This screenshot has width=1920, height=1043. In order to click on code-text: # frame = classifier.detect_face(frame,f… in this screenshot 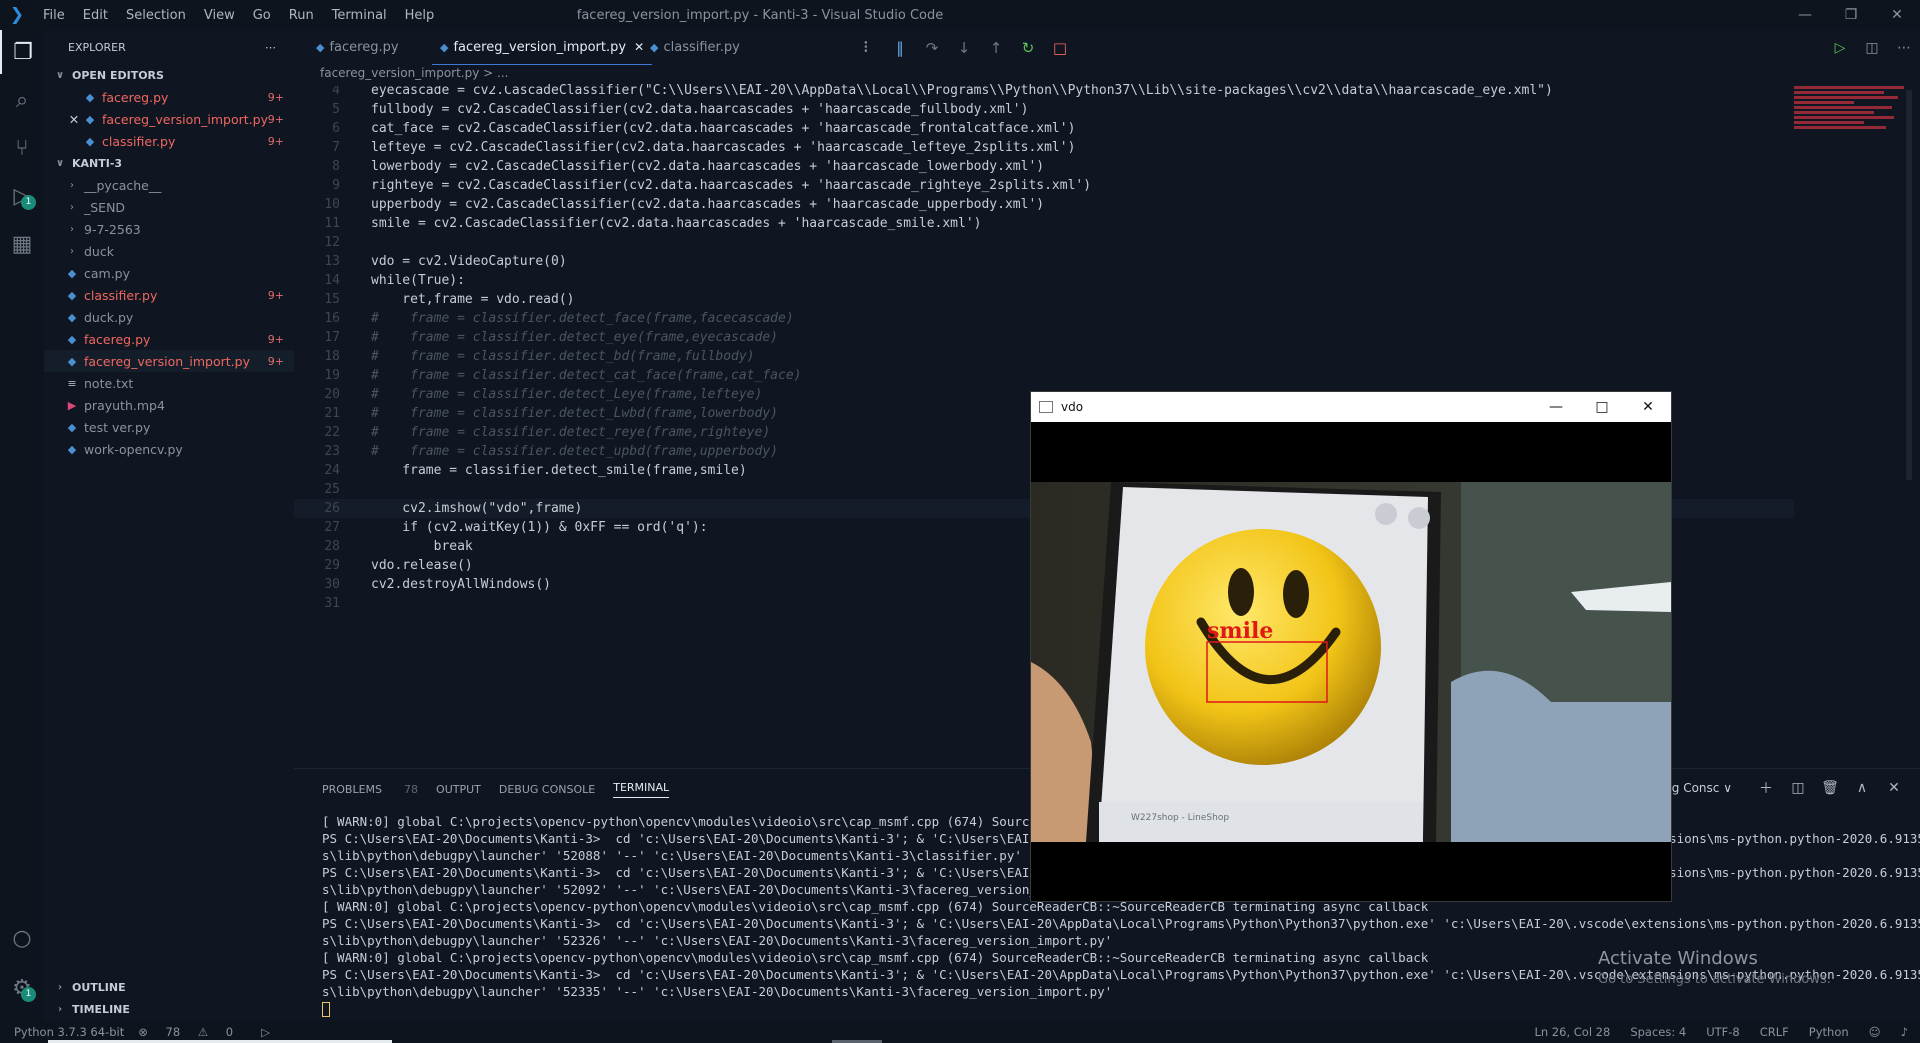, I will do `click(582, 318)`.